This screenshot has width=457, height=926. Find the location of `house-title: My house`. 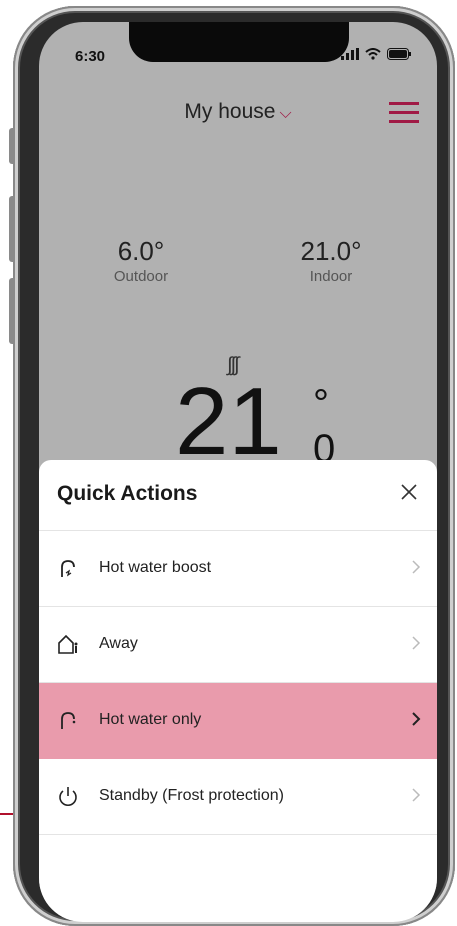

house-title: My house is located at coordinates (230, 111).